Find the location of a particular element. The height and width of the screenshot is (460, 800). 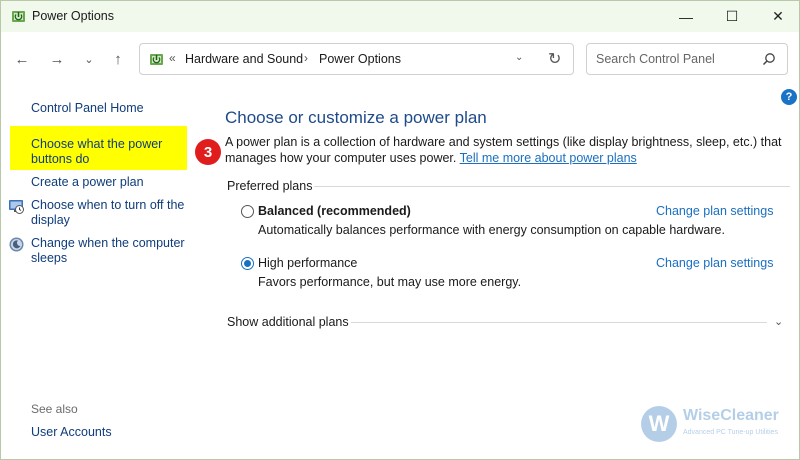

sidebar-item-change-sleep: Change when the computer sleeps is located at coordinates (111, 251).